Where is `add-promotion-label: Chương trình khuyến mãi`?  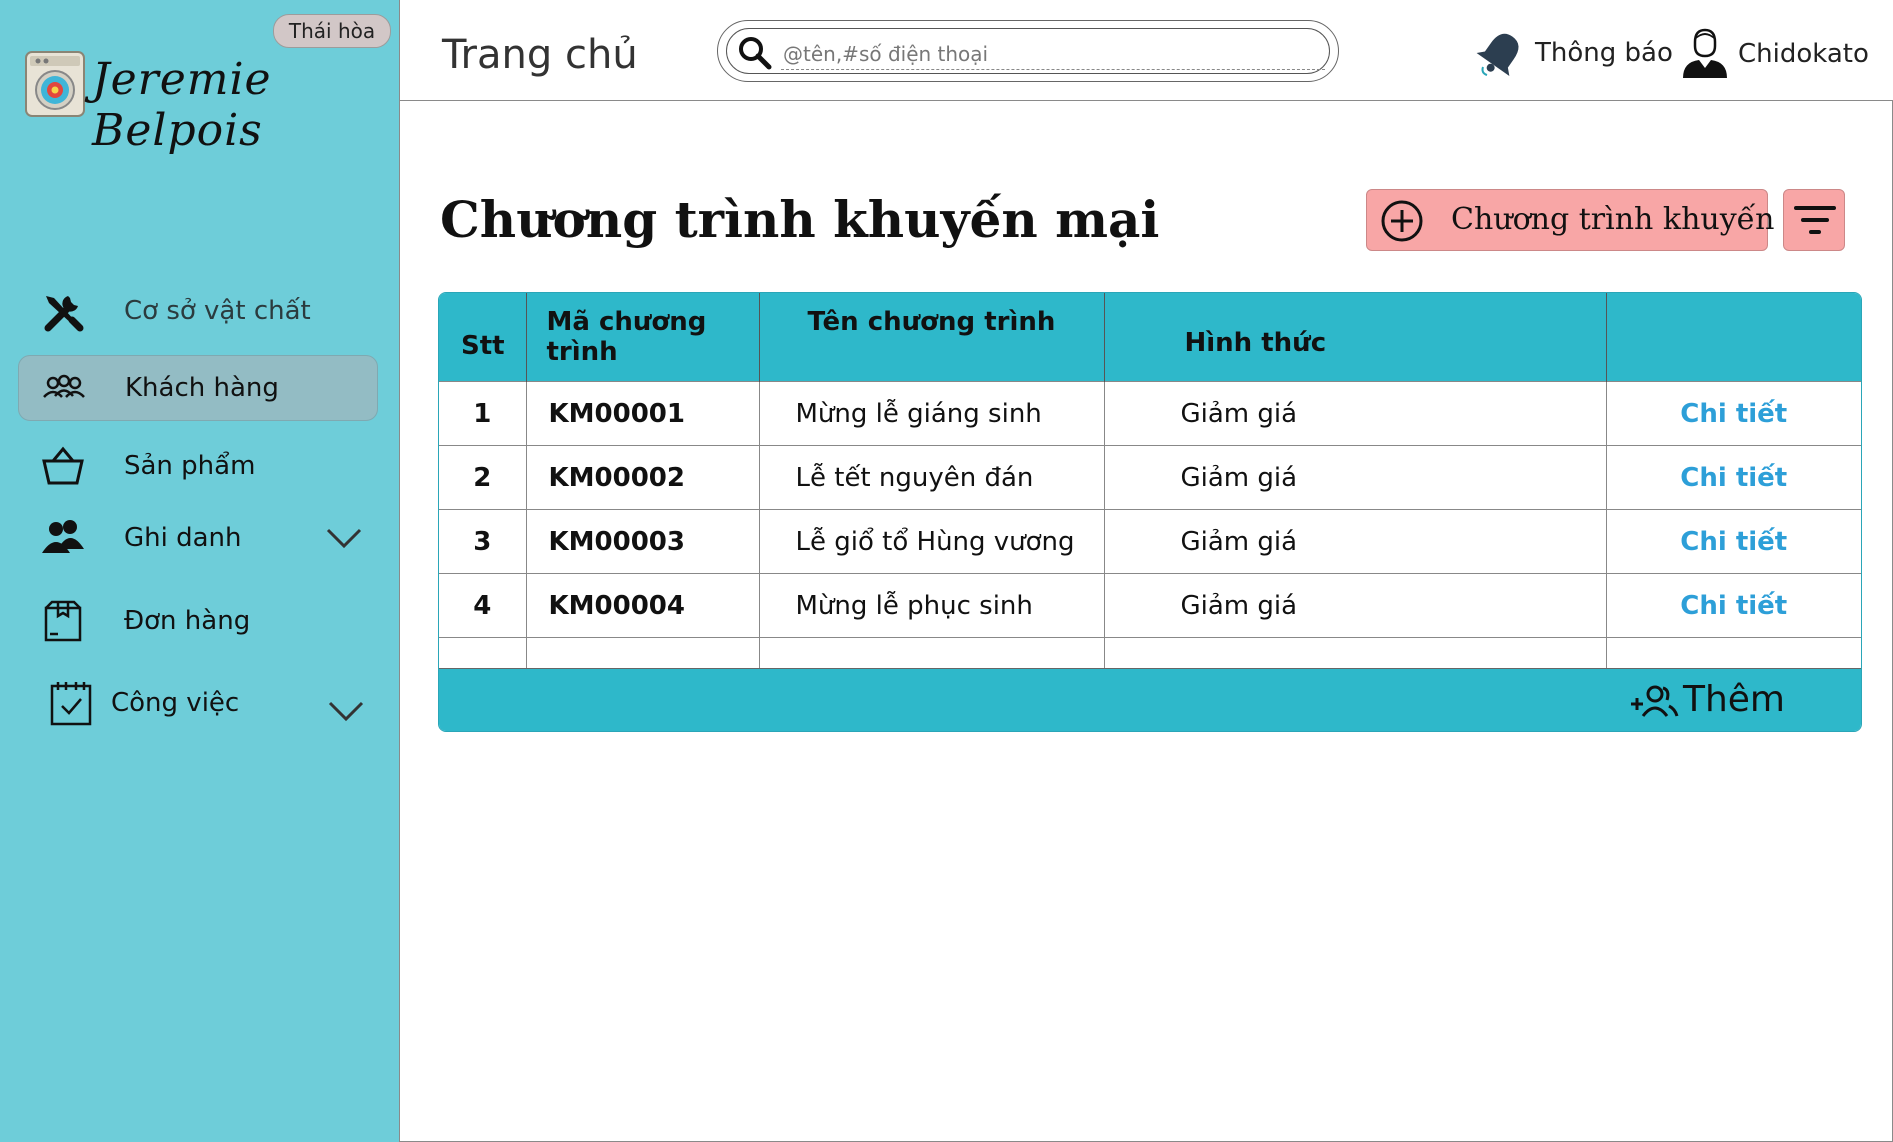 add-promotion-label: Chương trình khuyến mãi is located at coordinates (1645, 219).